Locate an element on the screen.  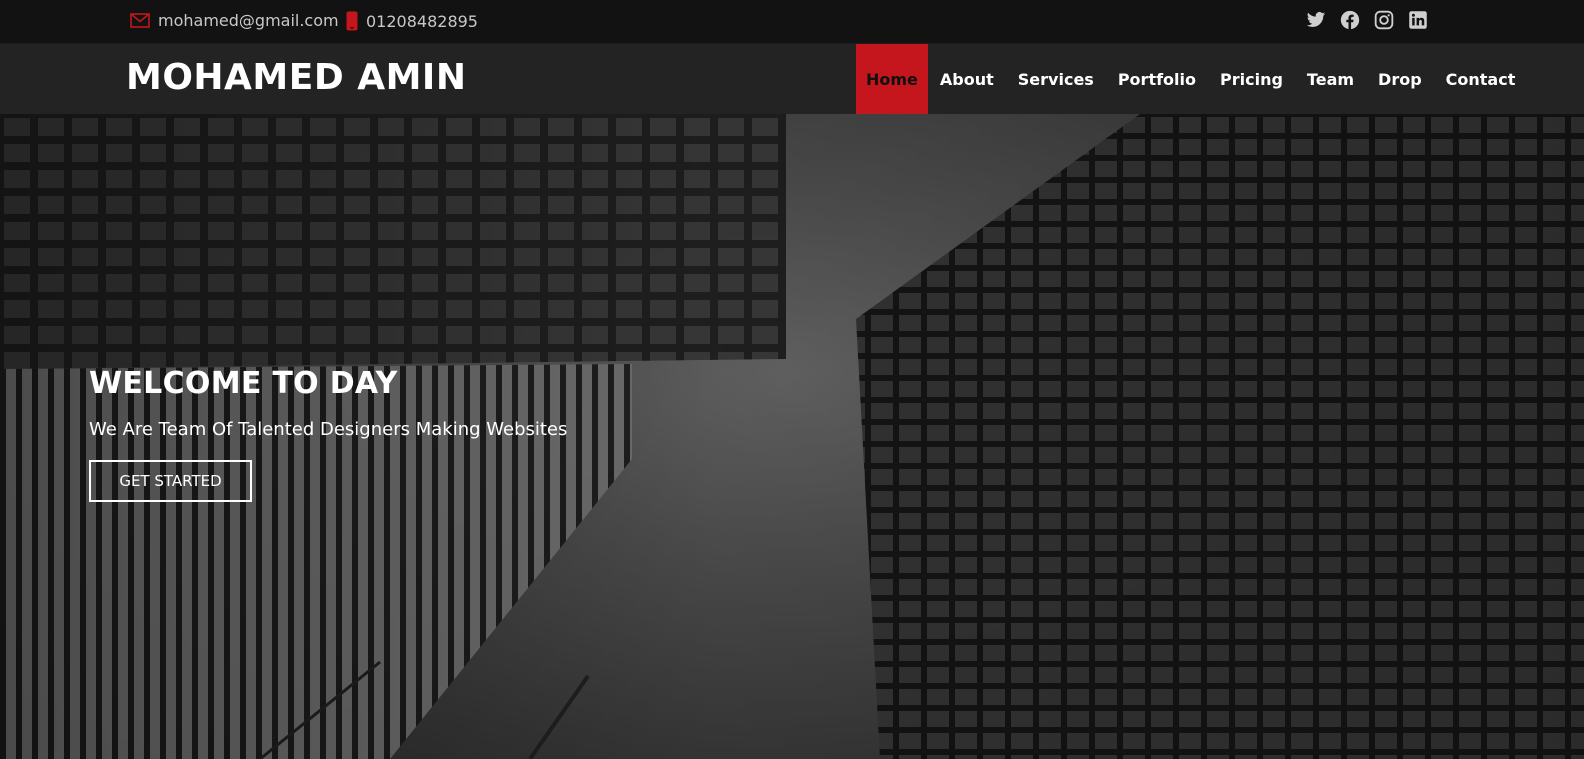
envelope-icon is located at coordinates (140, 20).